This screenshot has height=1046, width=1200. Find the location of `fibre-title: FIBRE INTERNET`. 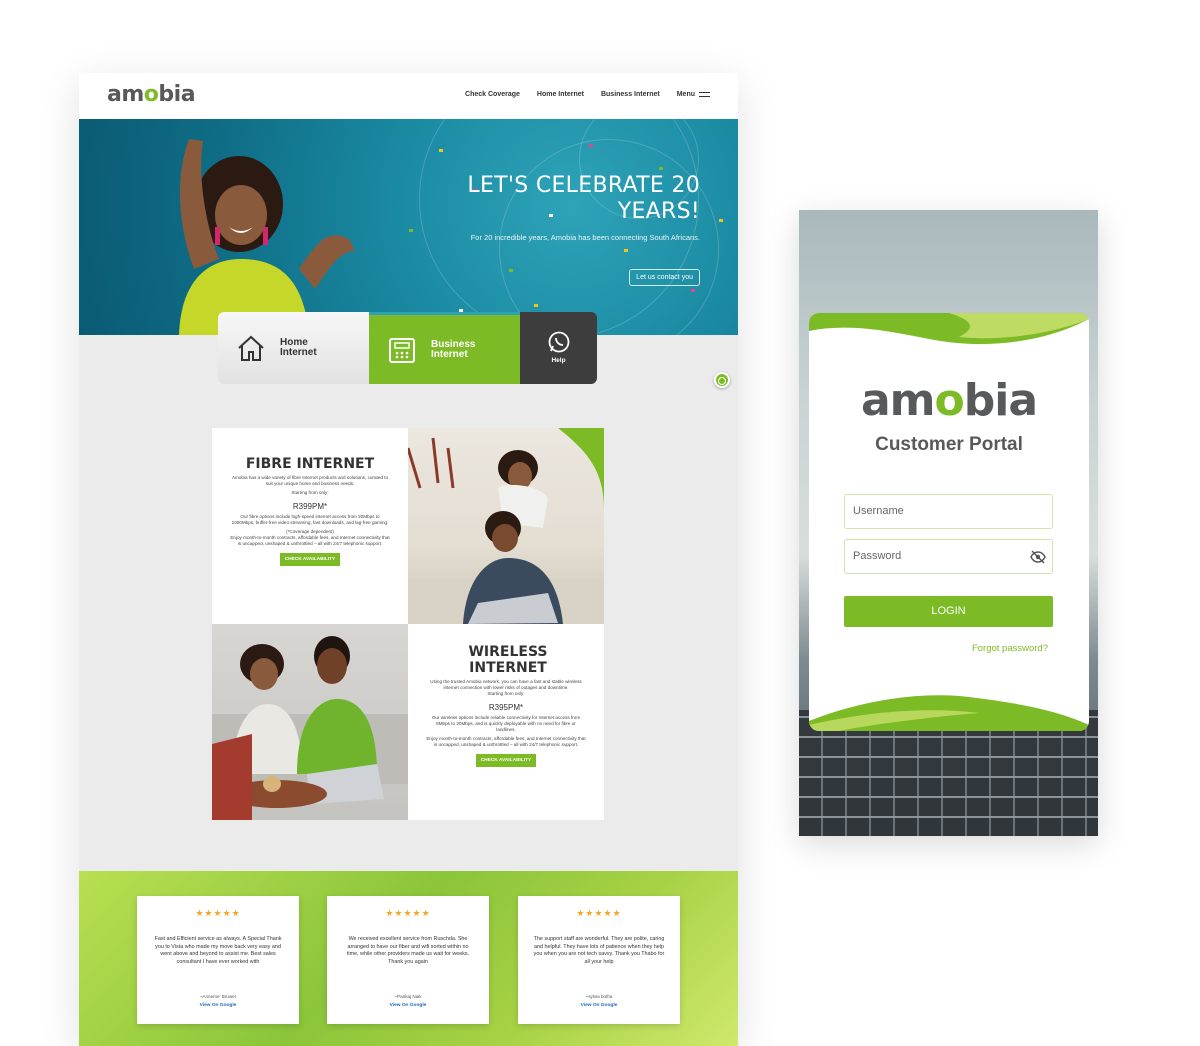

fibre-title: FIBRE INTERNET is located at coordinates (310, 464).